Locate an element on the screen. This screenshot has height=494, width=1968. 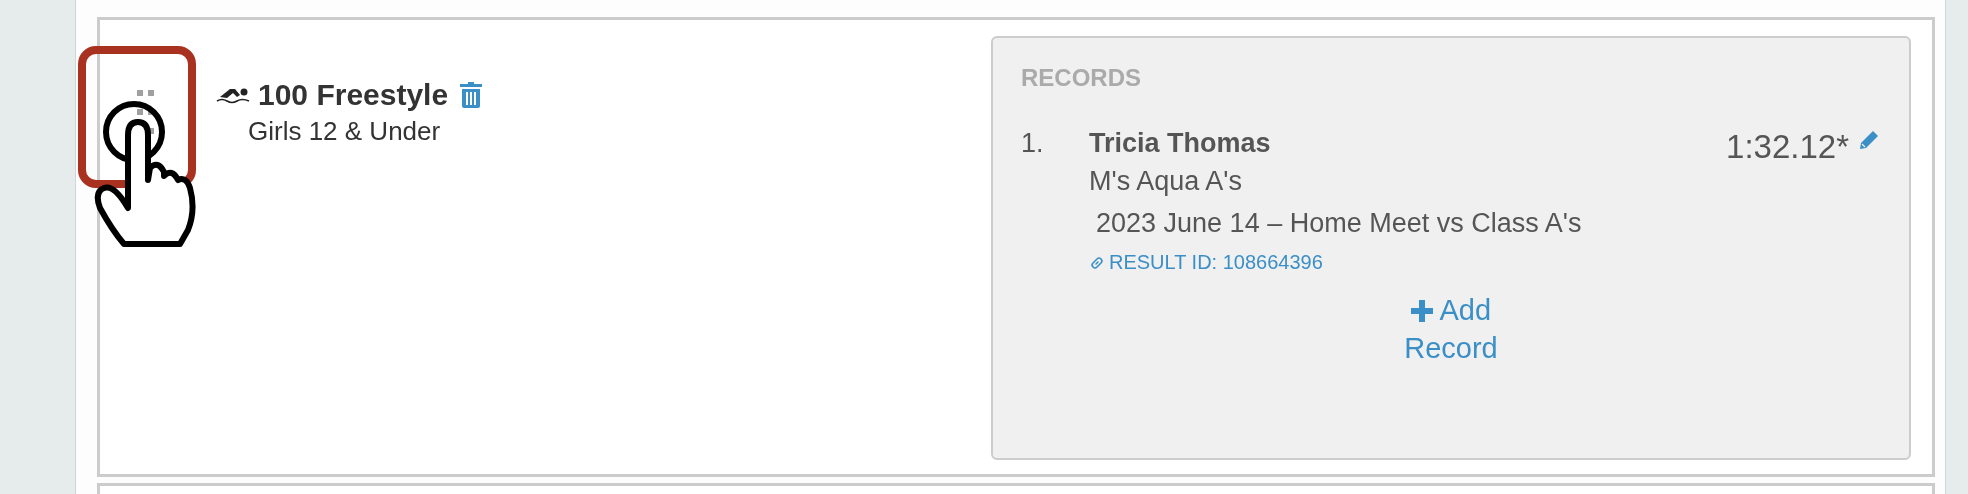
pencil-icon is located at coordinates (1869, 140).